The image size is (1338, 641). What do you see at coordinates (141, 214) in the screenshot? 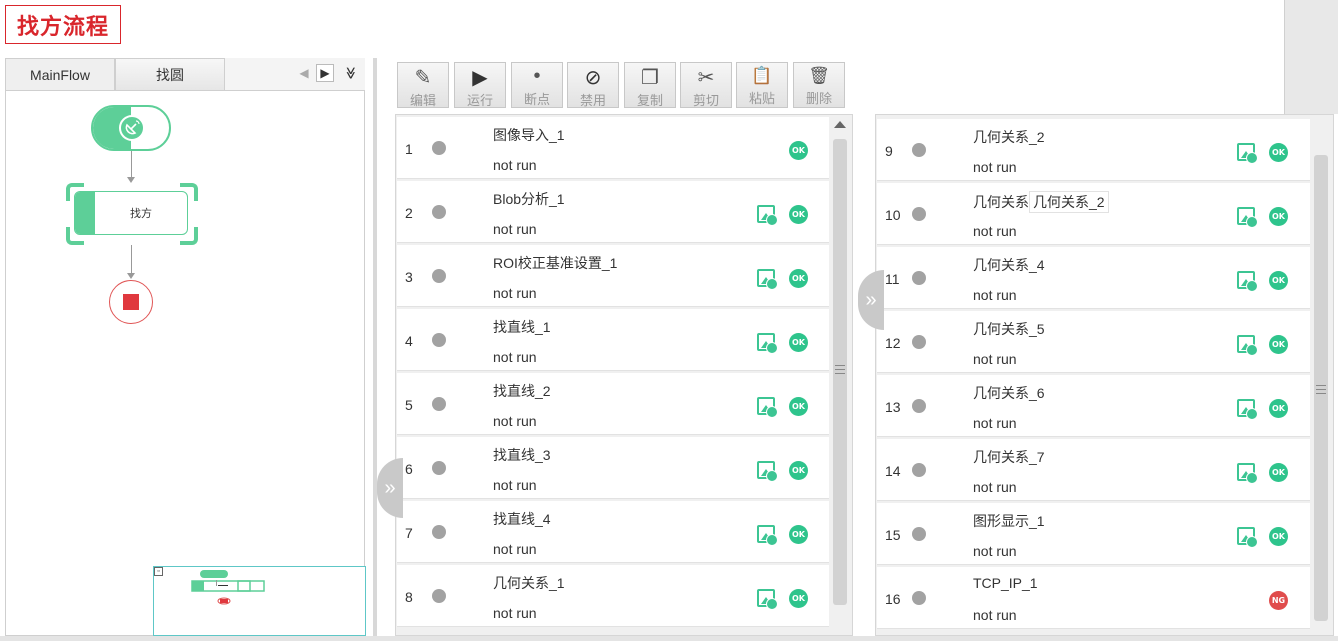
I see `process-node-label: 找方` at bounding box center [141, 214].